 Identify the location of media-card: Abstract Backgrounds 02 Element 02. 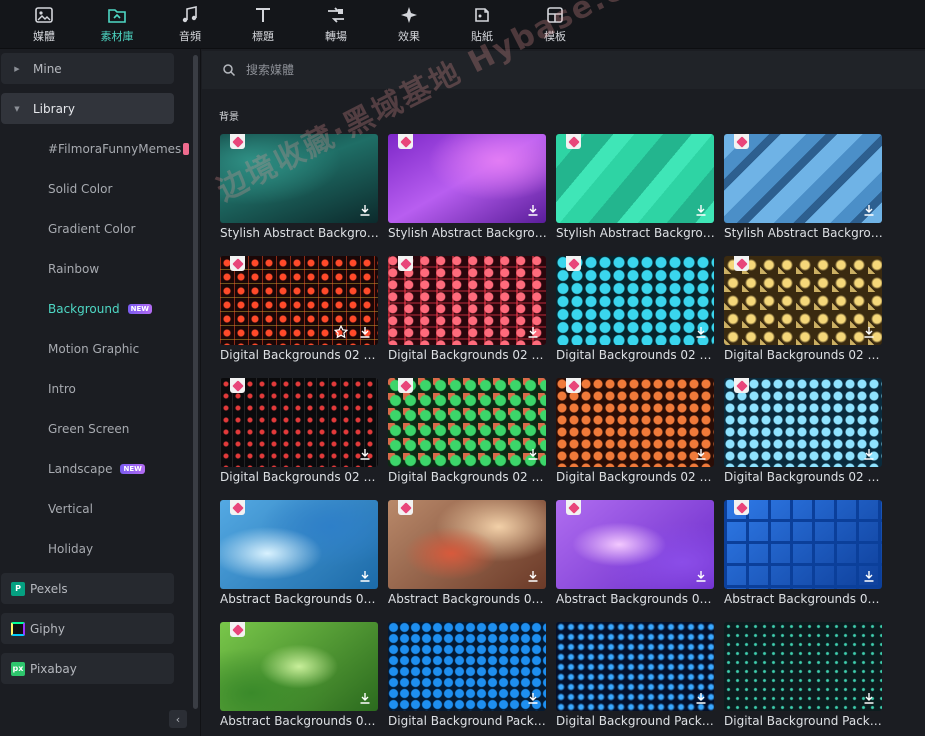
(468, 553).